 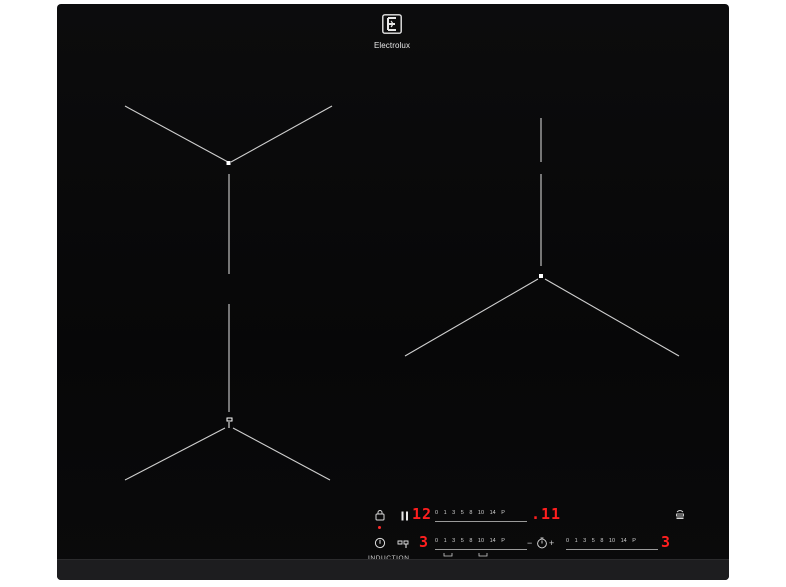 What do you see at coordinates (392, 24) in the screenshot?
I see `electrolux-logo-icon` at bounding box center [392, 24].